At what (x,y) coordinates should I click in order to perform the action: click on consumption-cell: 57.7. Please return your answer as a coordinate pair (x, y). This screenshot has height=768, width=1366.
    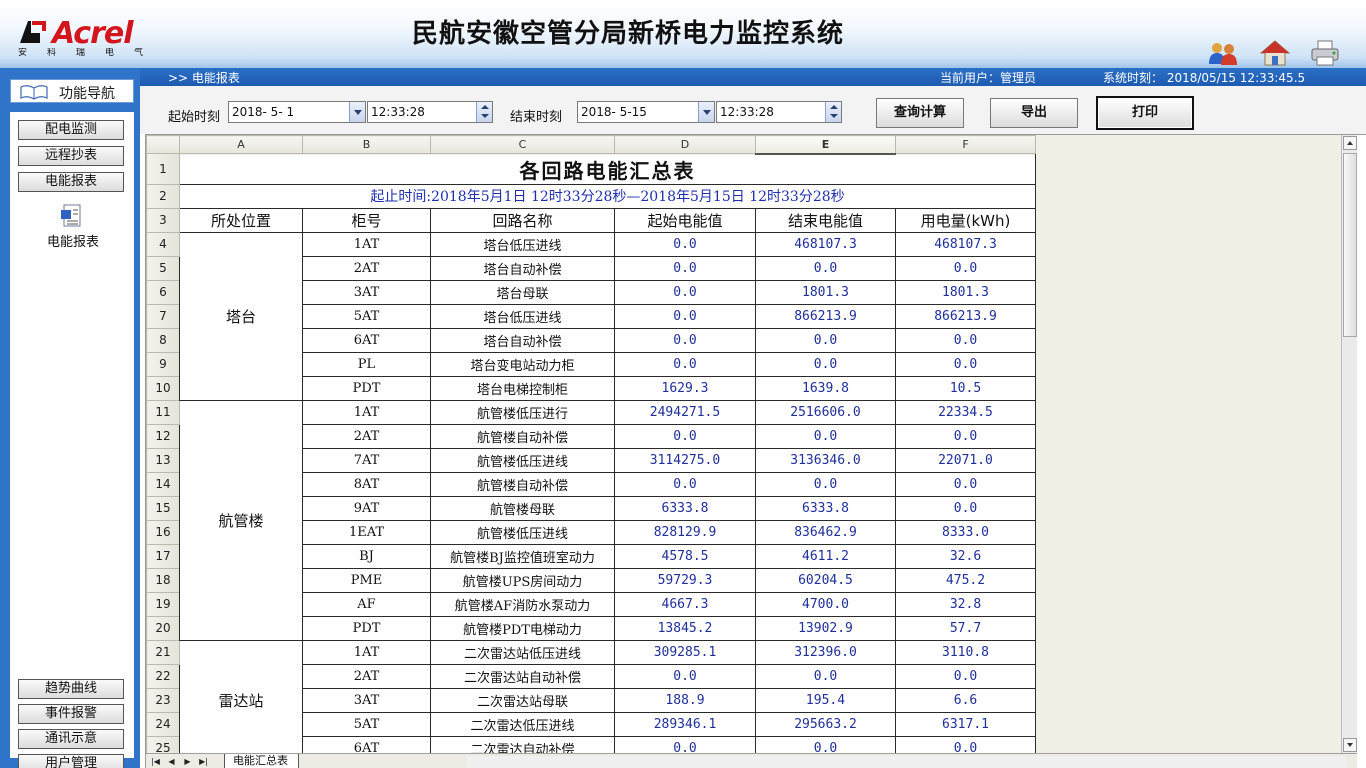
    Looking at the image, I should click on (965, 628).